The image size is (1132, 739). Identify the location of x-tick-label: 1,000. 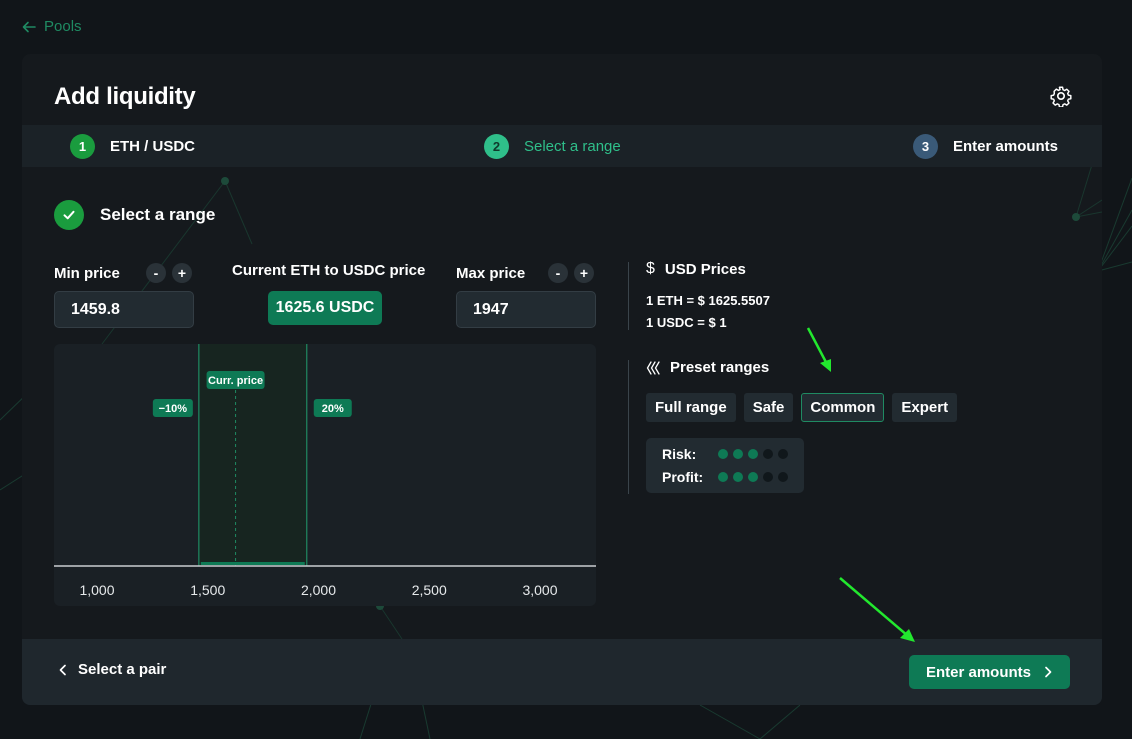
(96, 590).